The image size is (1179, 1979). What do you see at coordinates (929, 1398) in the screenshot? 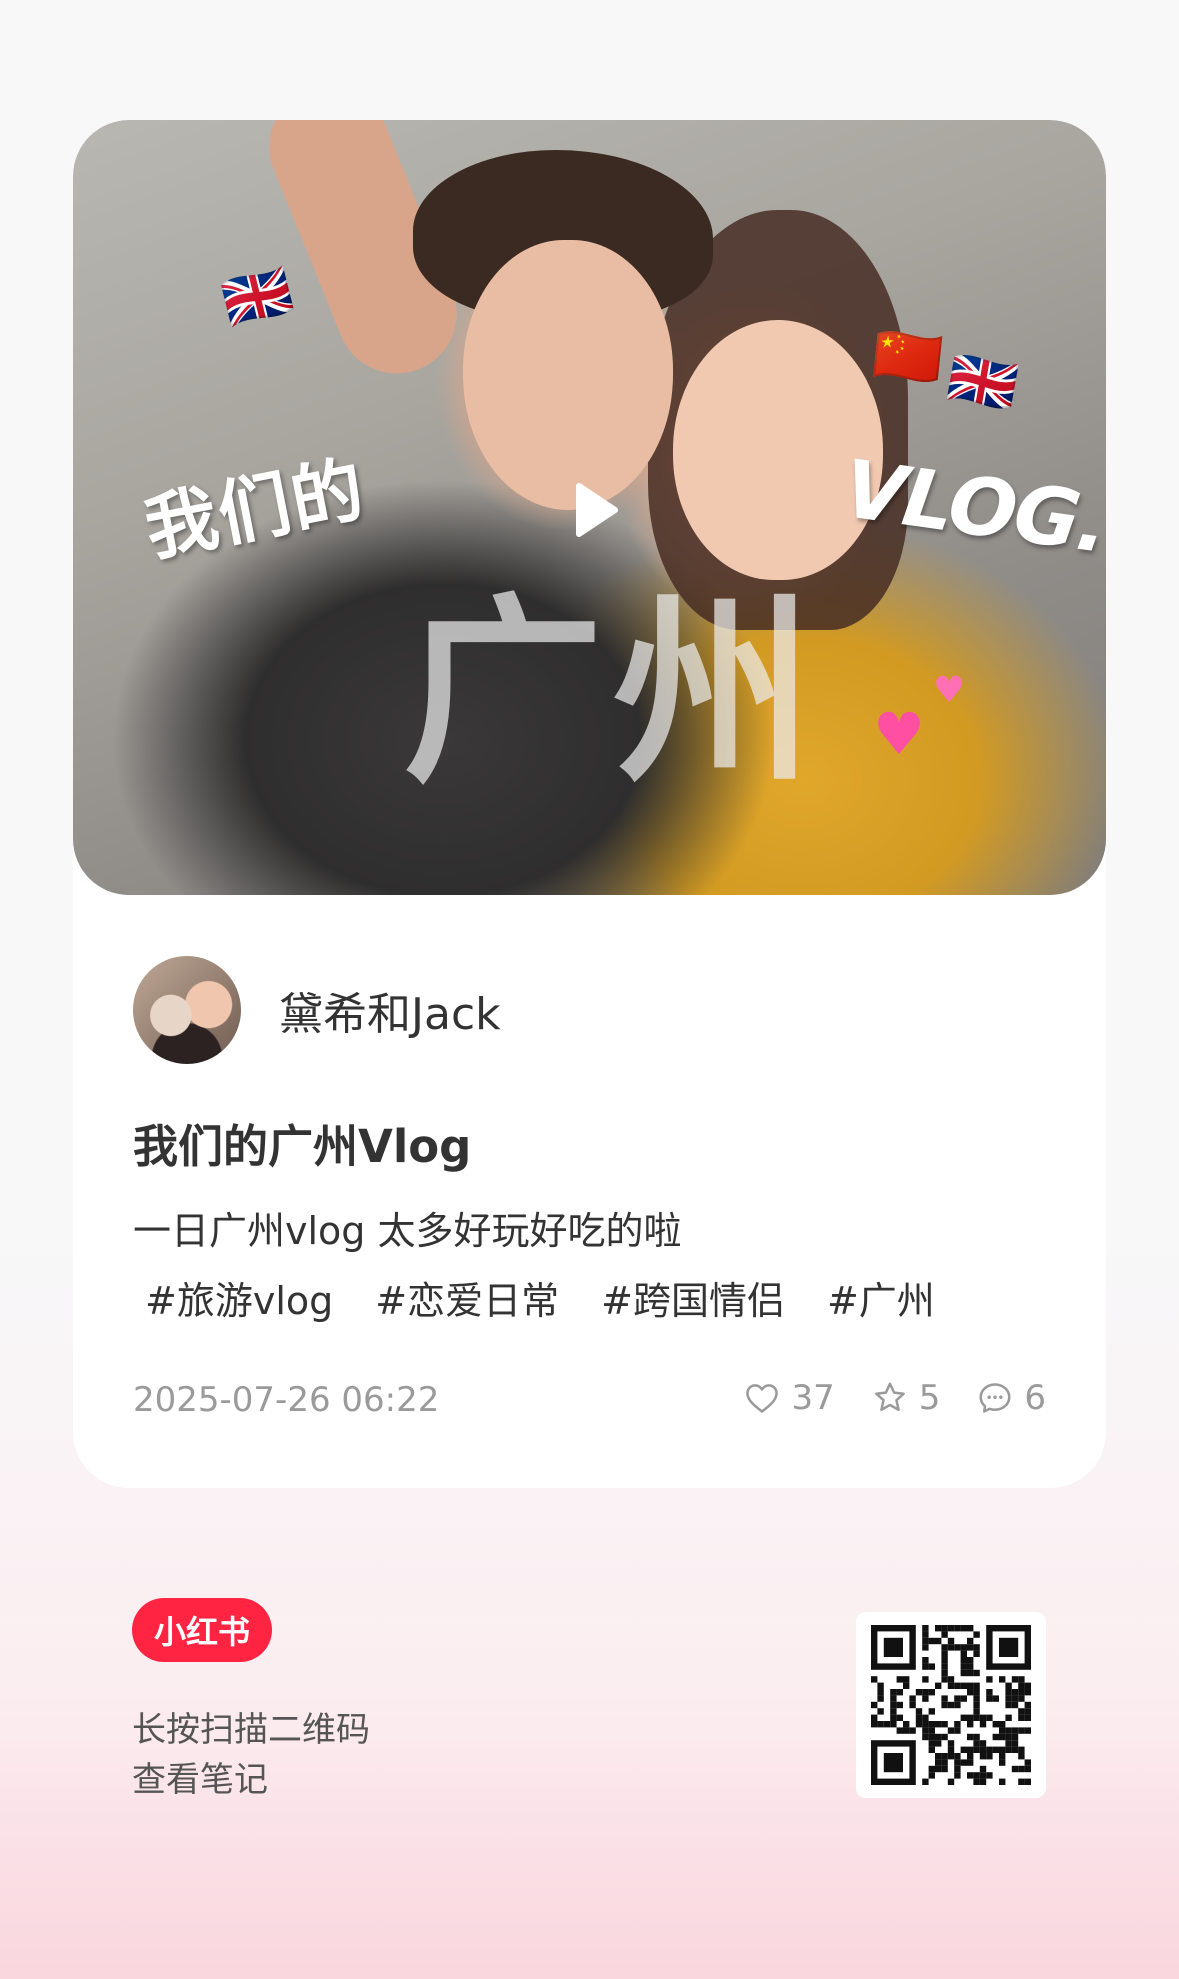
I see `favorite-count: 5` at bounding box center [929, 1398].